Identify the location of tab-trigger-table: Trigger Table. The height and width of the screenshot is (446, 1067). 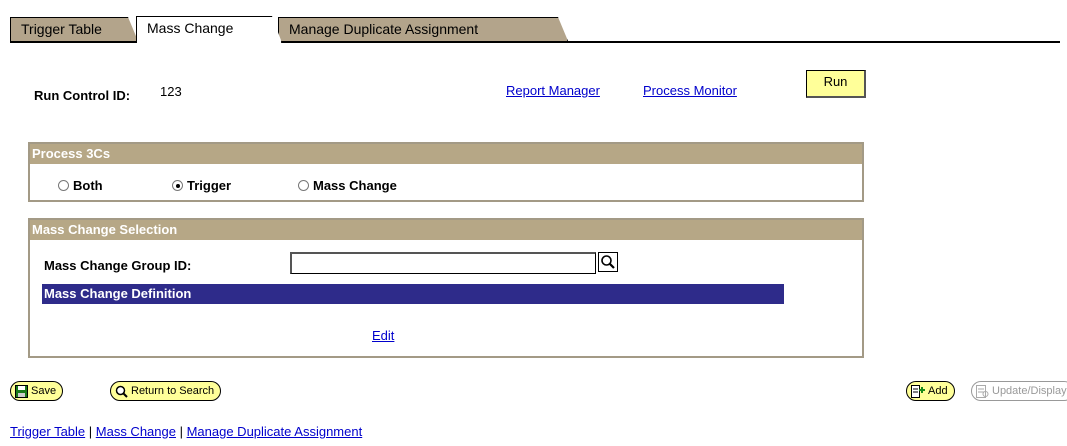
(74, 29).